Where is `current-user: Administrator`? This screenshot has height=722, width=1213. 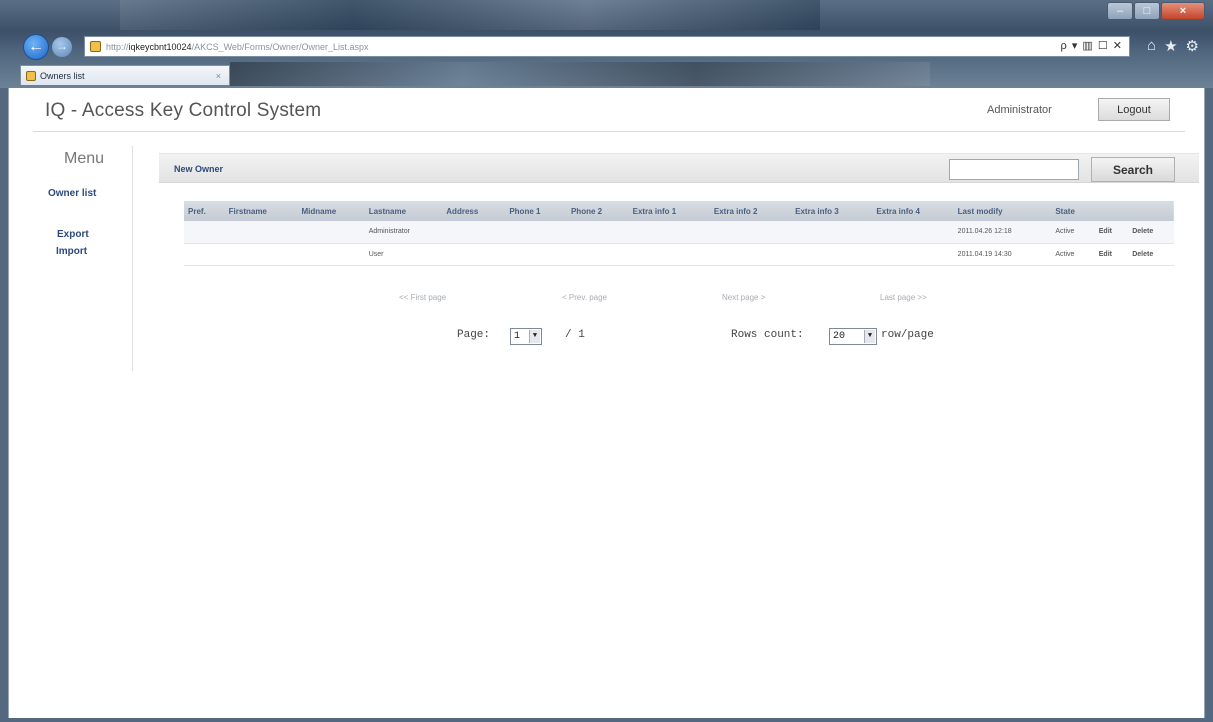
current-user: Administrator is located at coordinates (1019, 110).